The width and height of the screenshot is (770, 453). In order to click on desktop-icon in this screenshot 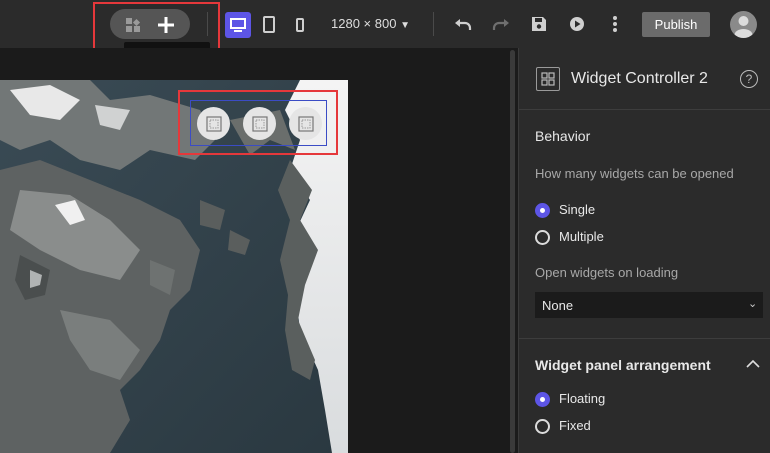, I will do `click(238, 25)`.